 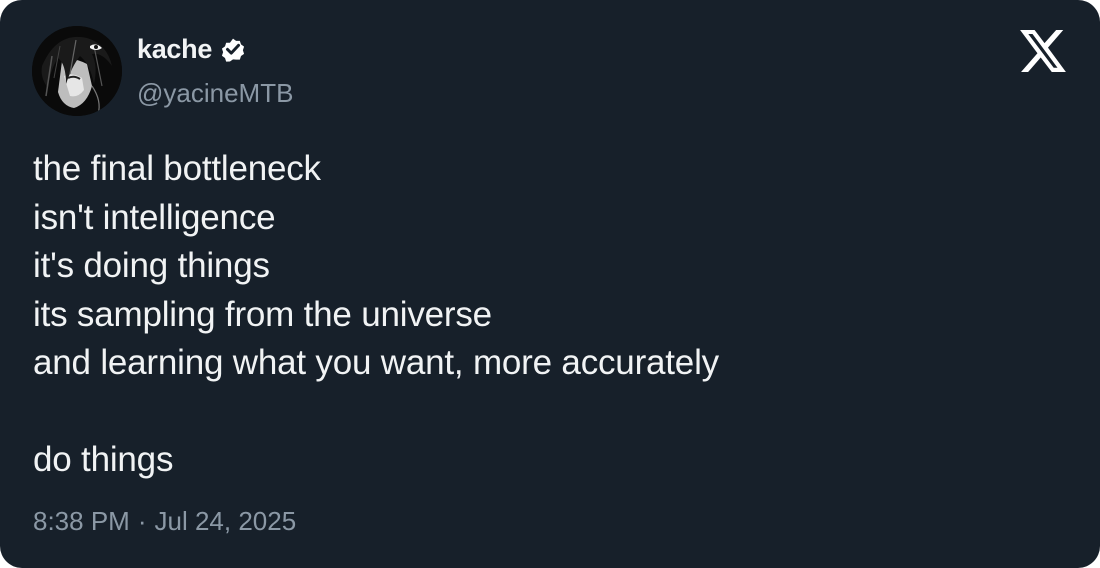 What do you see at coordinates (262, 314) in the screenshot?
I see `tweet-line: its sampling from the universe` at bounding box center [262, 314].